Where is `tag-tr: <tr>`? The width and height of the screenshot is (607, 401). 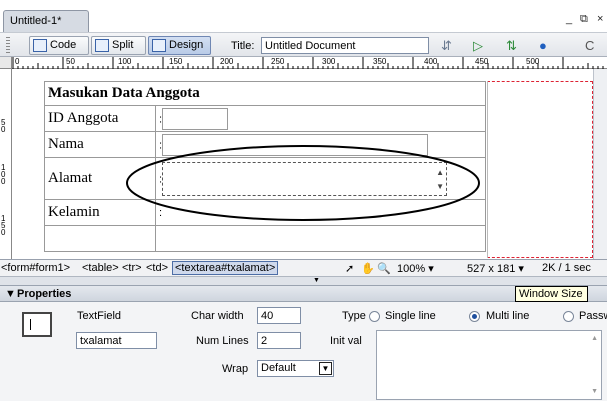 tag-tr: <tr> is located at coordinates (132, 268).